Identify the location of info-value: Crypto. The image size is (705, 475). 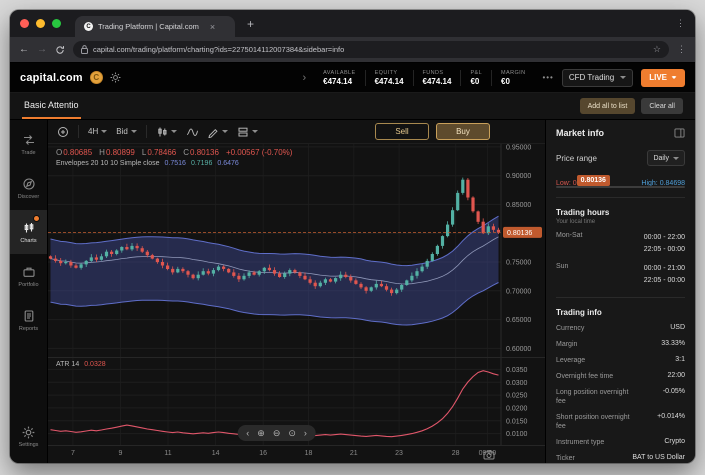
(674, 442).